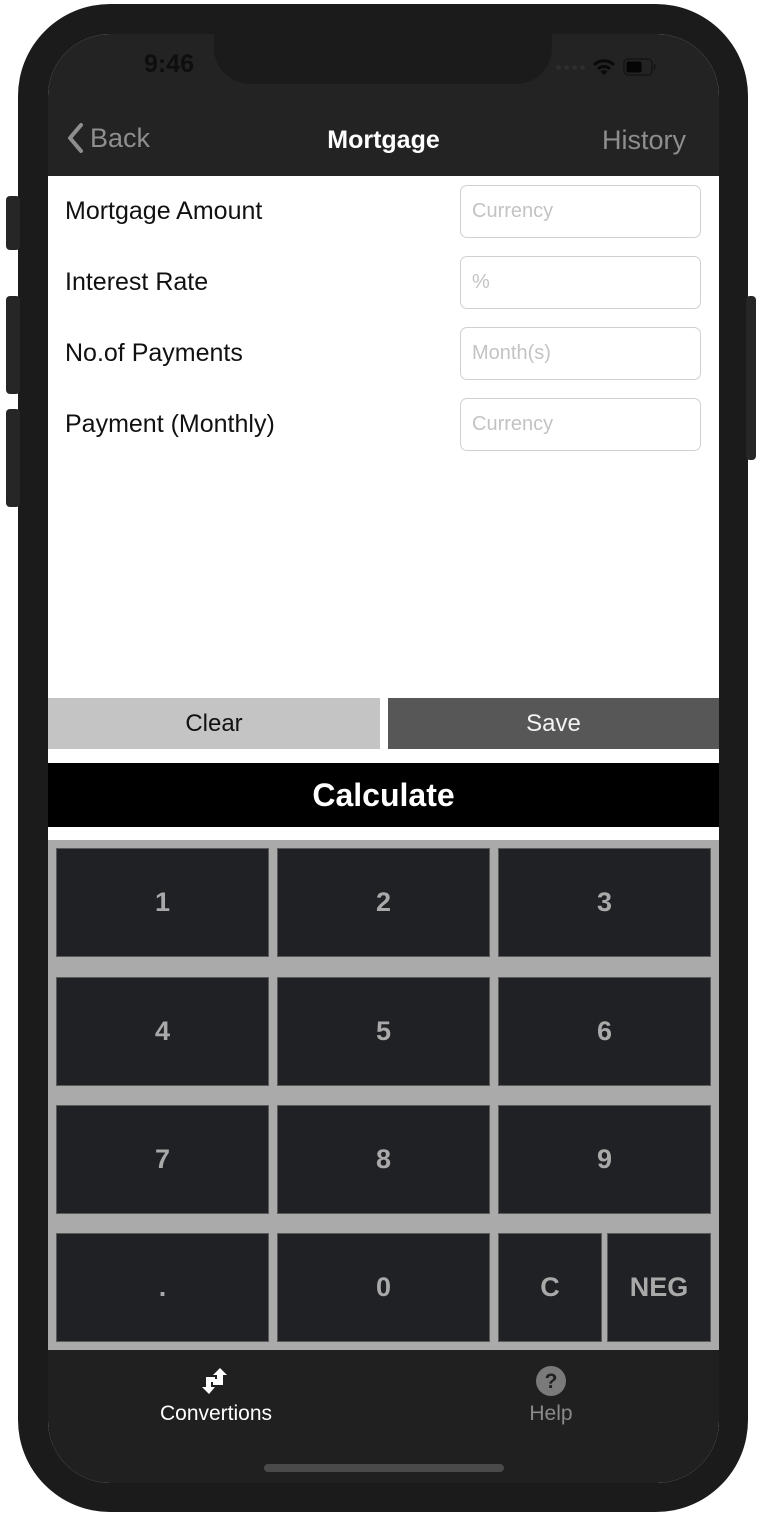 This screenshot has height=1514, width=760. What do you see at coordinates (216, 1413) in the screenshot?
I see `tab-convertions-label: Convertions` at bounding box center [216, 1413].